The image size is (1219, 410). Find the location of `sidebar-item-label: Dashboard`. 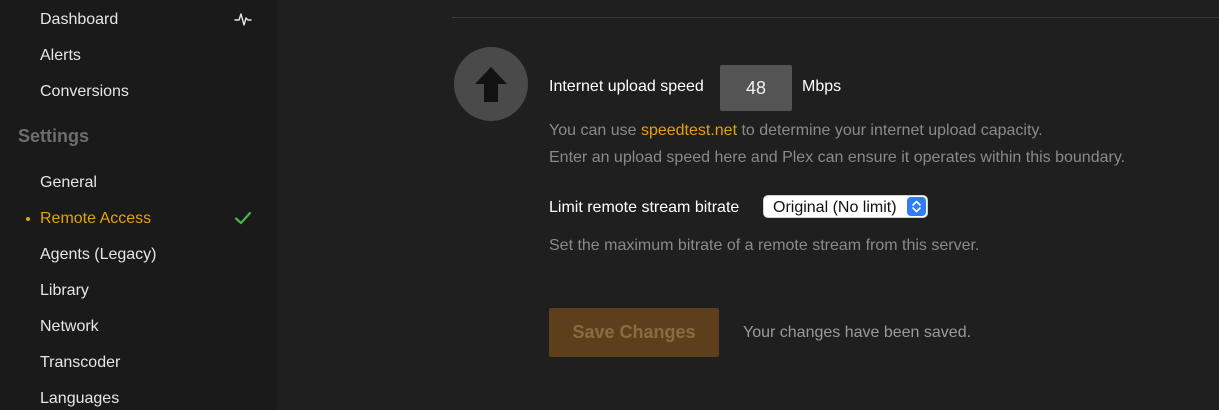

sidebar-item-label: Dashboard is located at coordinates (79, 19).